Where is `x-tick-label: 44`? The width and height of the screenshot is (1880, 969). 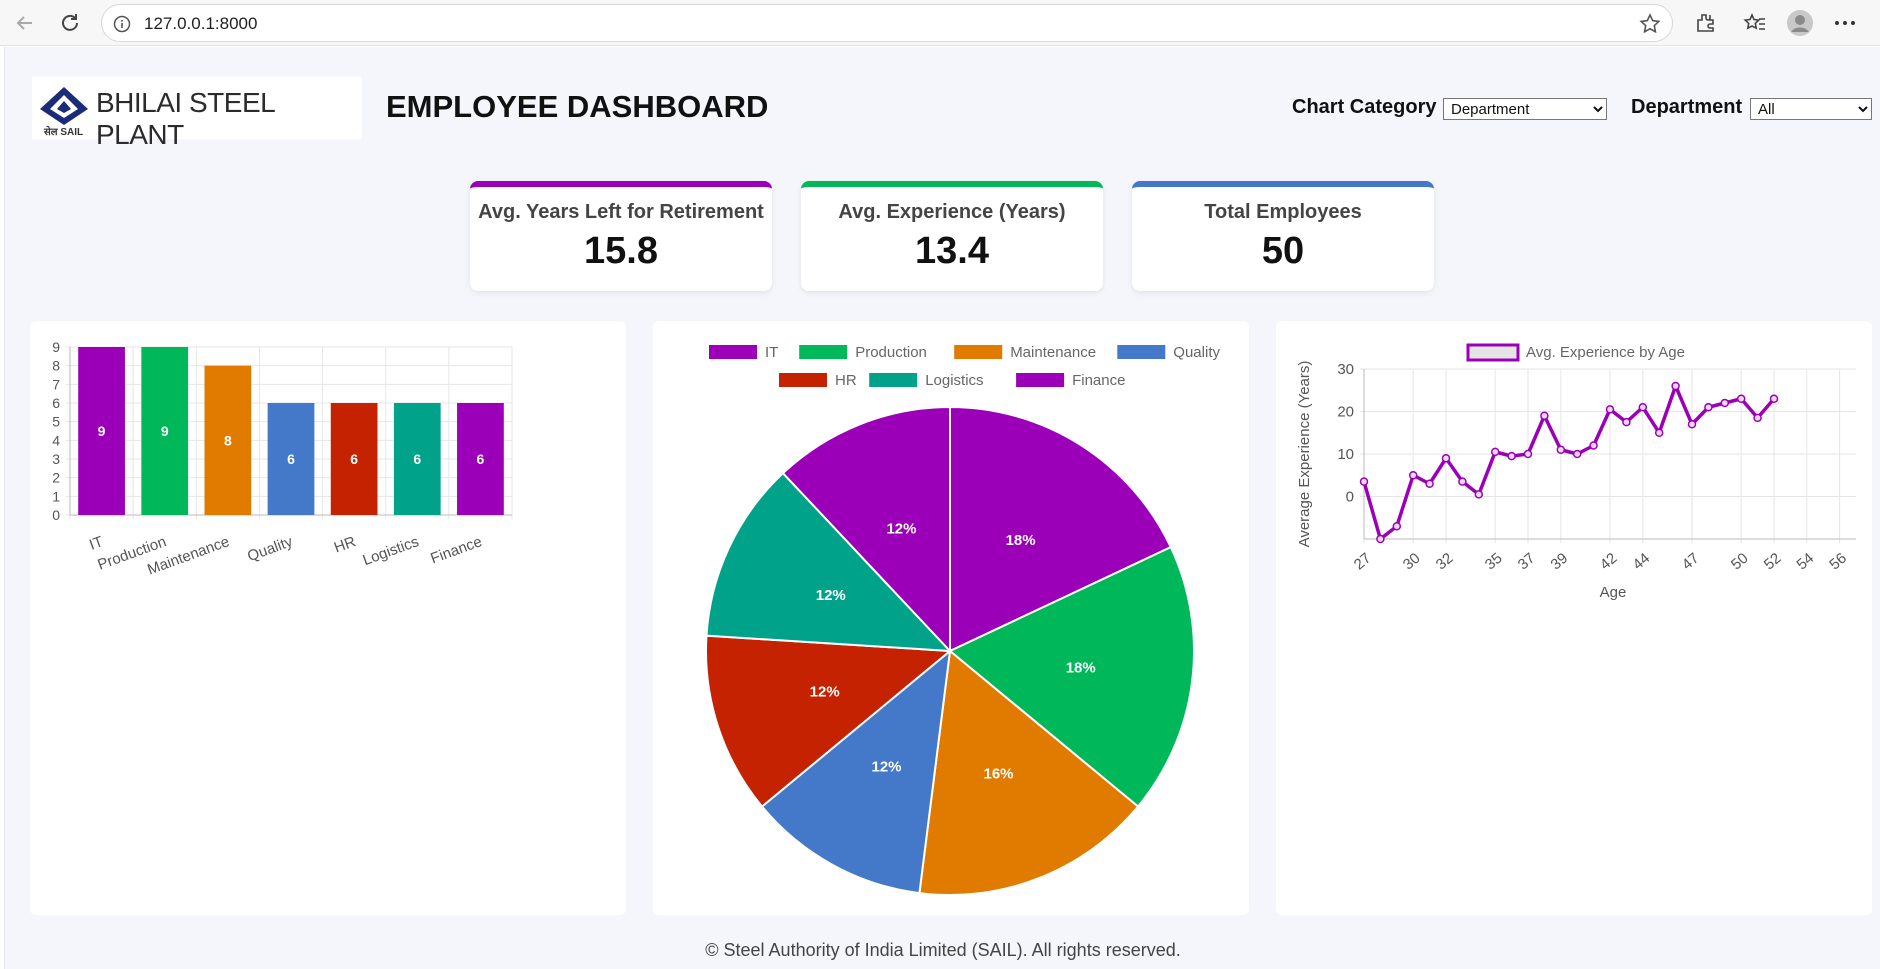 x-tick-label: 44 is located at coordinates (1642, 562).